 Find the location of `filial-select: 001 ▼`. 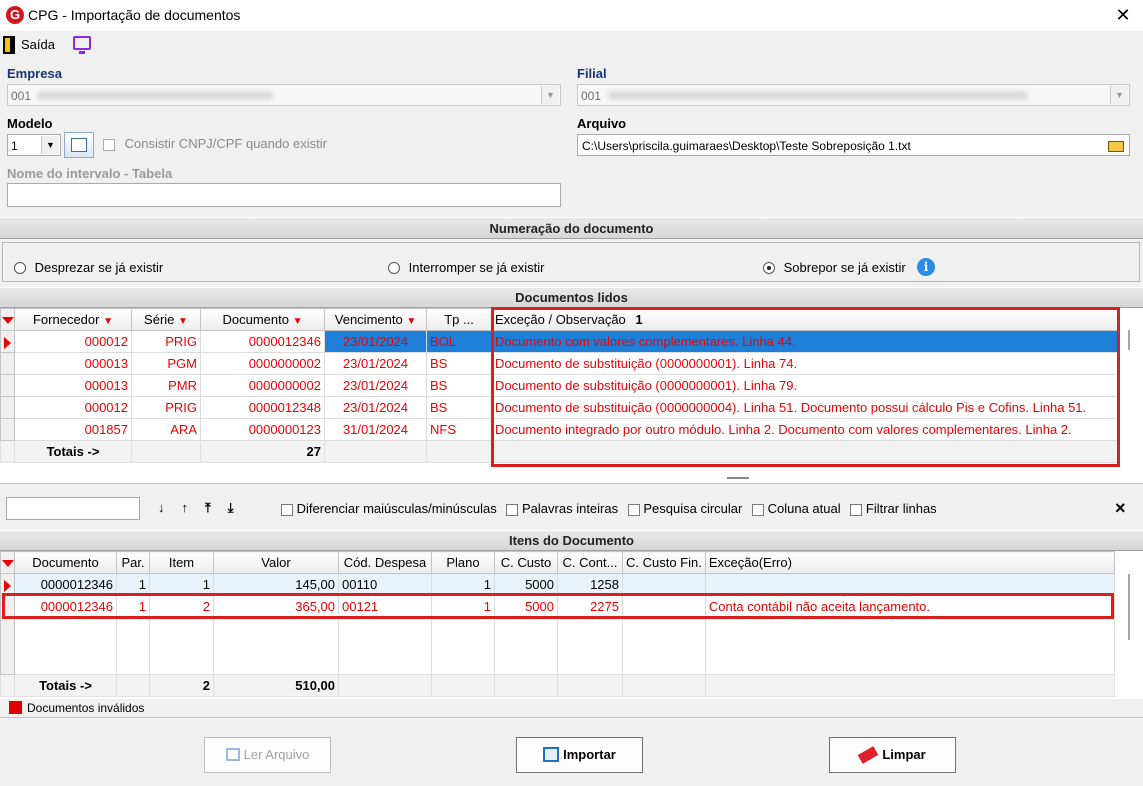

filial-select: 001 ▼ is located at coordinates (853, 95).